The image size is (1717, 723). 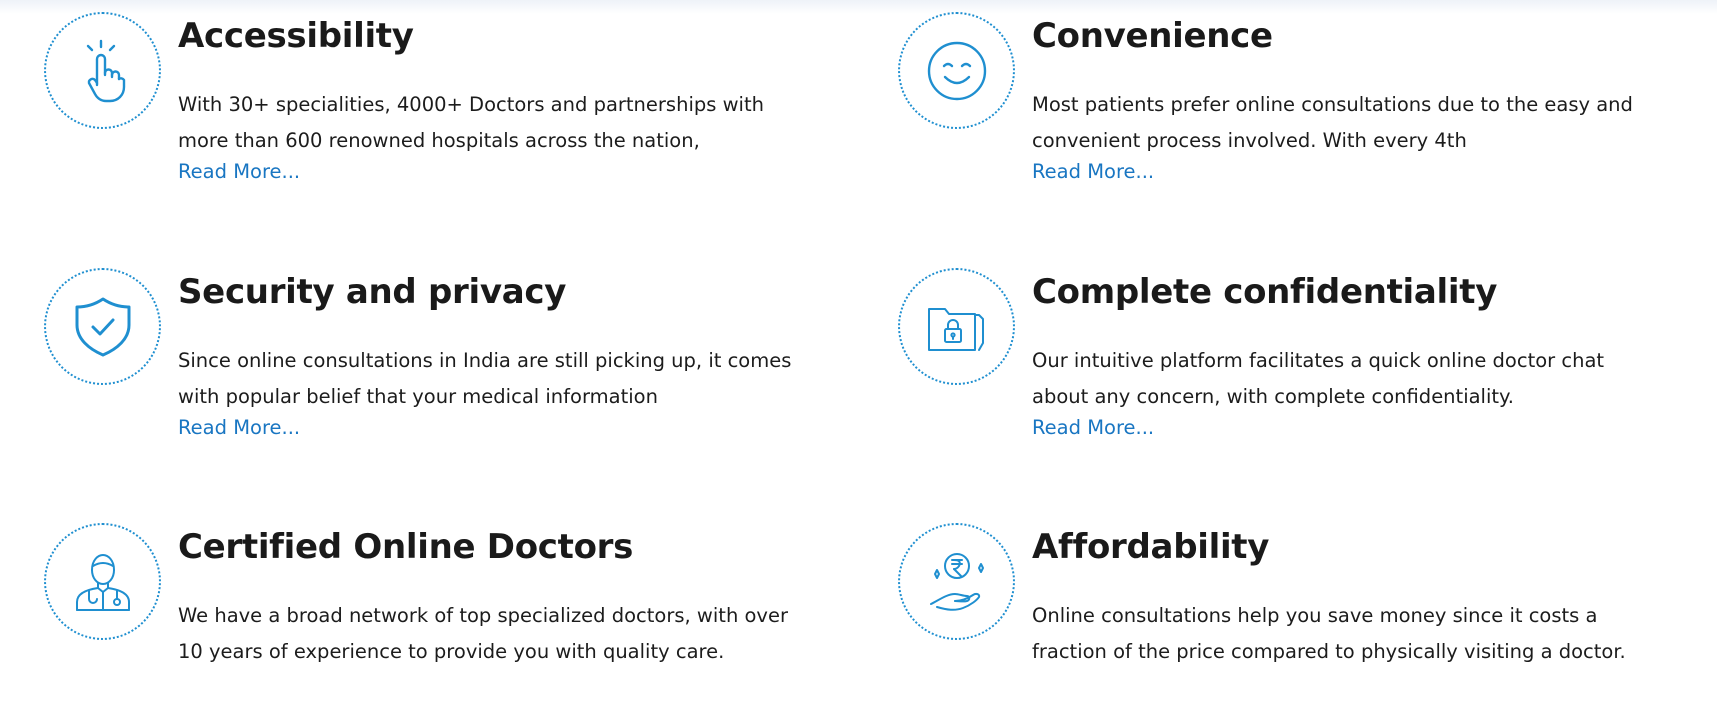 I want to click on feature-title: Convenience, so click(x=1152, y=36).